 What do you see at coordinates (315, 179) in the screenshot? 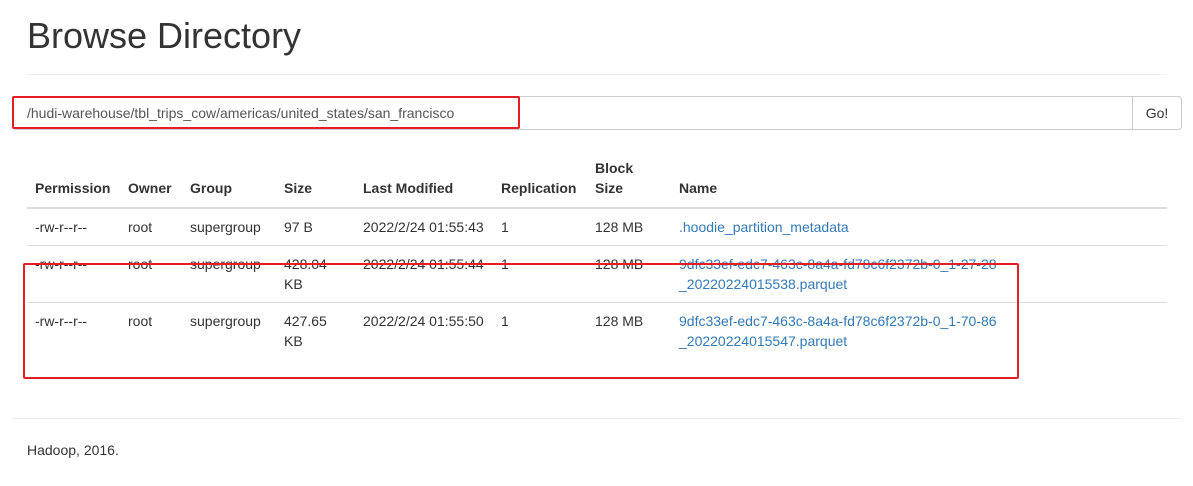
I see `column-header-size: Size` at bounding box center [315, 179].